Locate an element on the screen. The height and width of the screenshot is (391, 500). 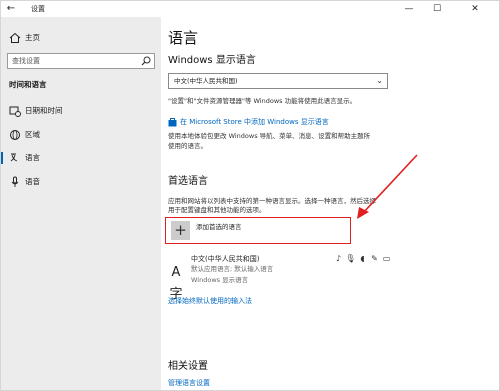
globe-icon is located at coordinates (15, 135).